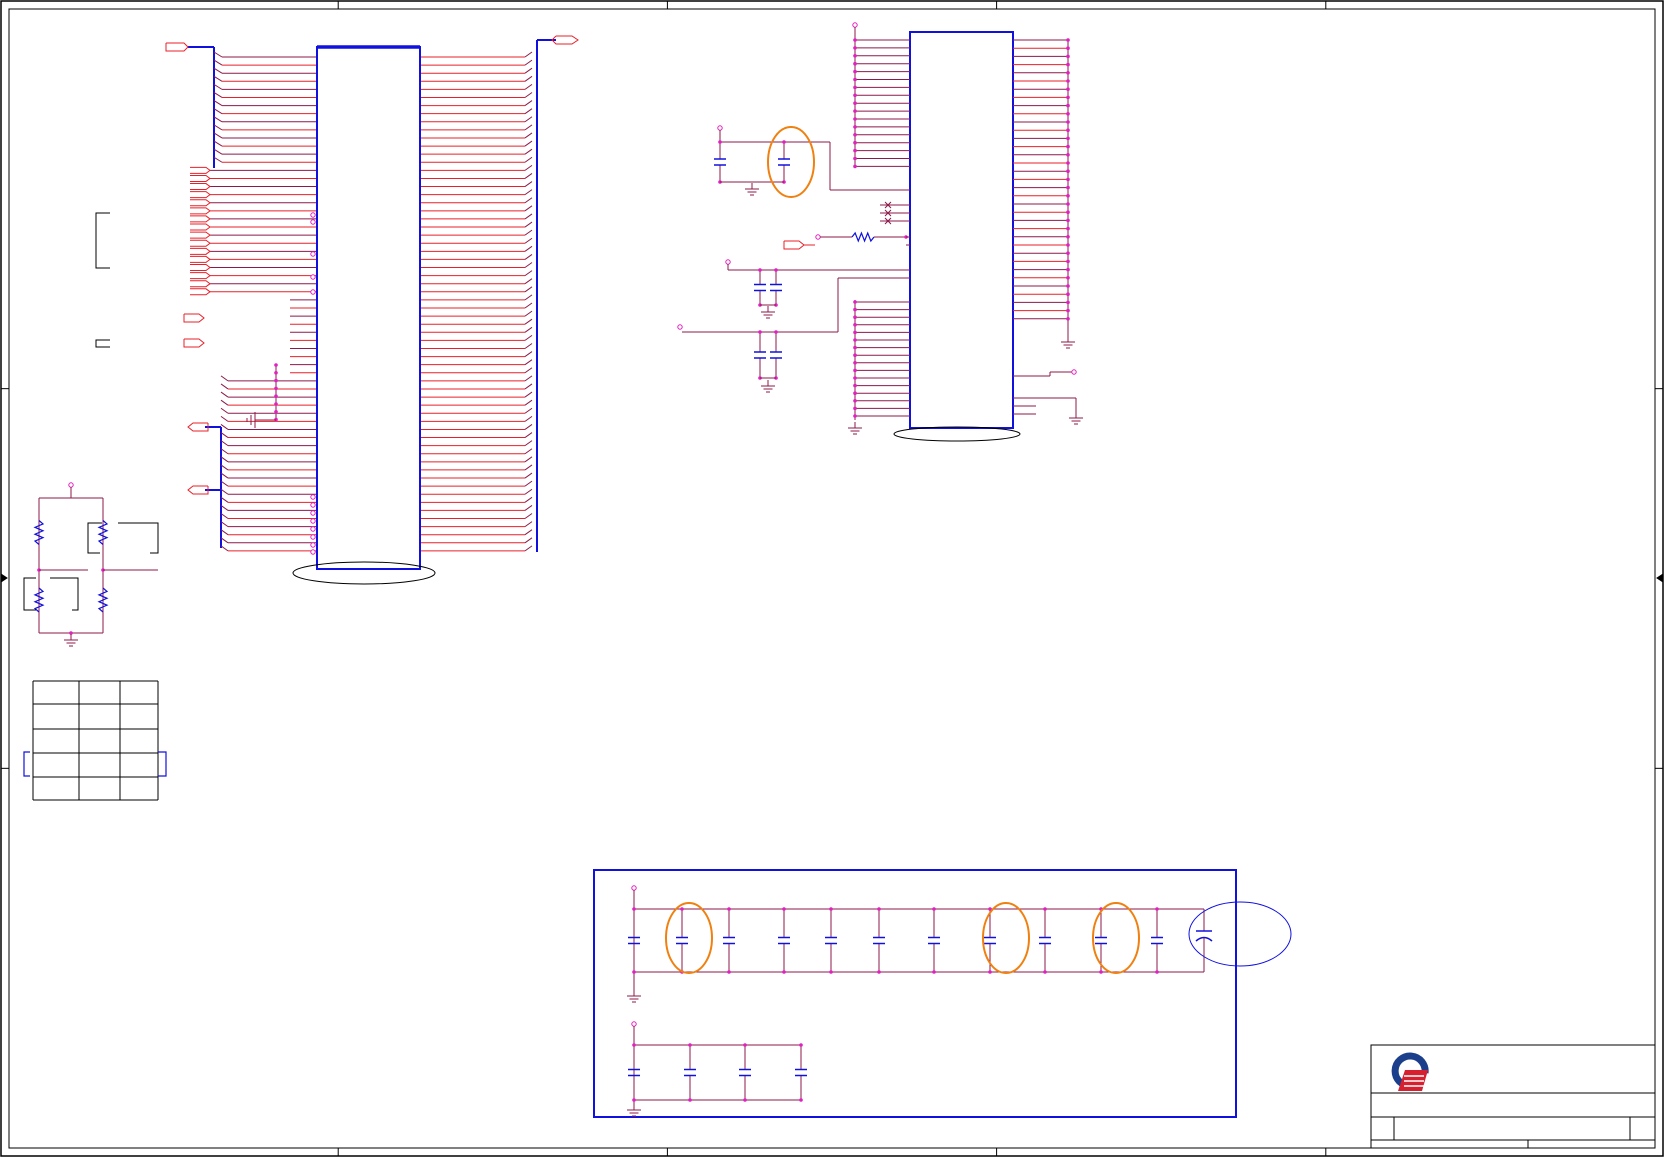  Describe the element at coordinates (1513, 1096) in the screenshot. I see `title-box` at that location.